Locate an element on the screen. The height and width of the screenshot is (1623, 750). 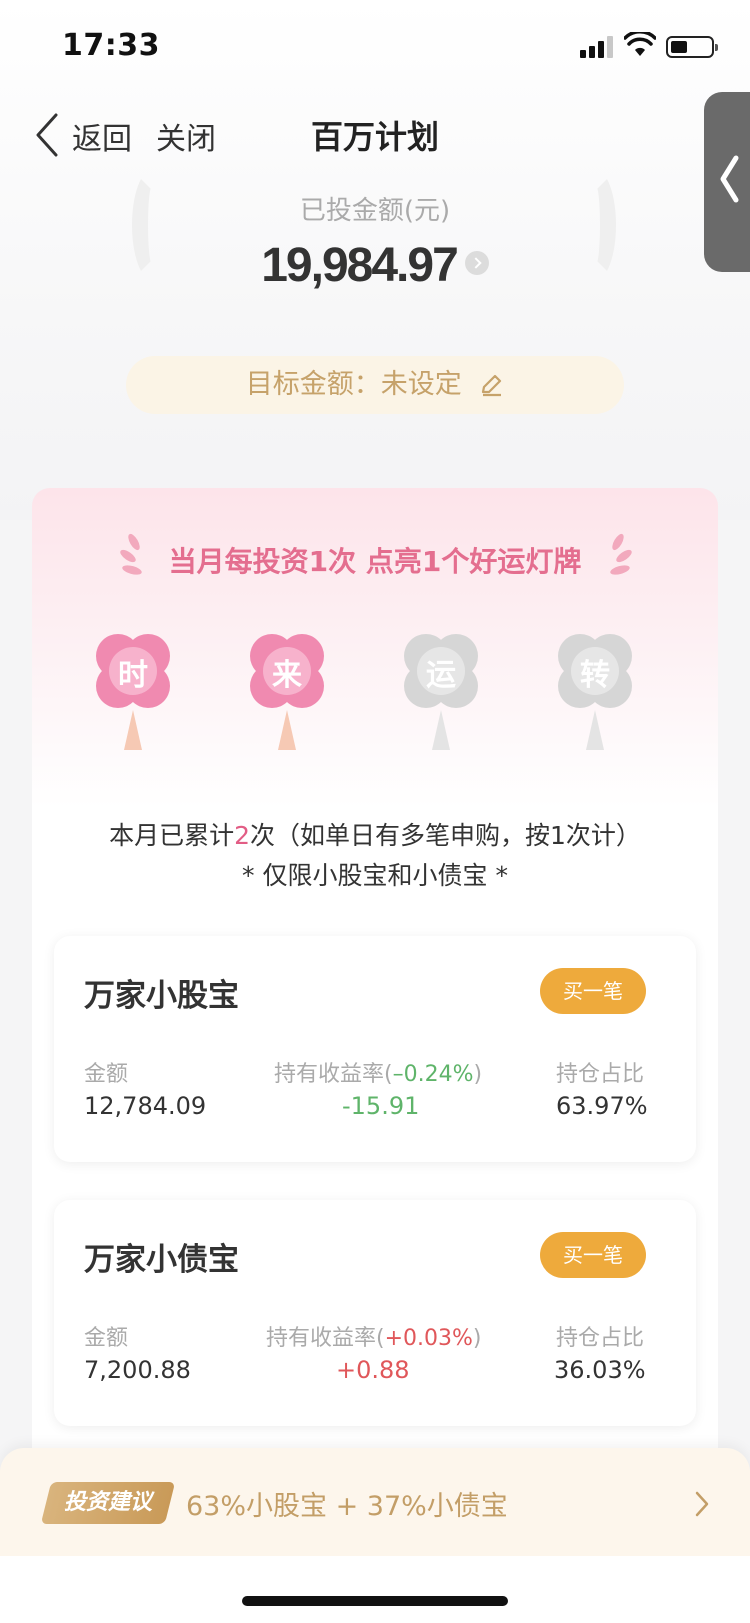
lucky-clover-3: 运 is located at coordinates (441, 691).